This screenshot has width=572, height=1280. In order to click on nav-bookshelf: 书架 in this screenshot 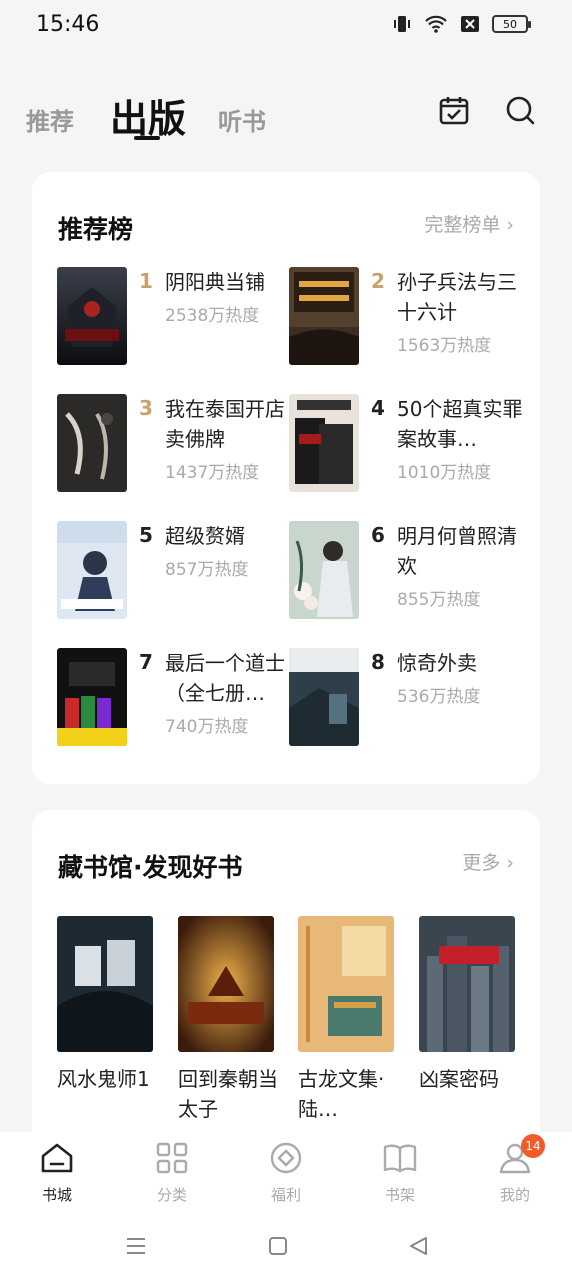, I will do `click(400, 1172)`.